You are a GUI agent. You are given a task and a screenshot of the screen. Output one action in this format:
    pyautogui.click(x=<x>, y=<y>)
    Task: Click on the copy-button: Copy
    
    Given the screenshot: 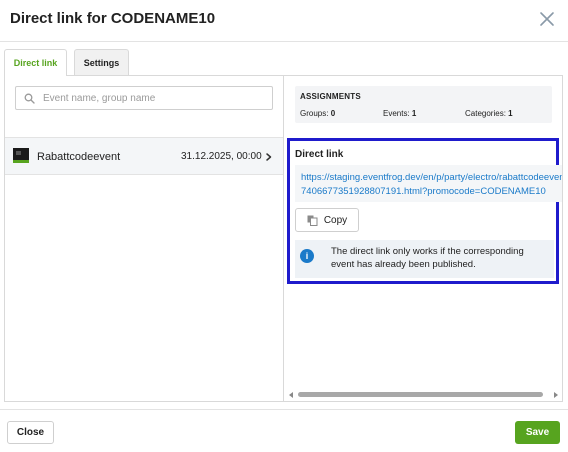 What is the action you would take?
    pyautogui.click(x=327, y=220)
    